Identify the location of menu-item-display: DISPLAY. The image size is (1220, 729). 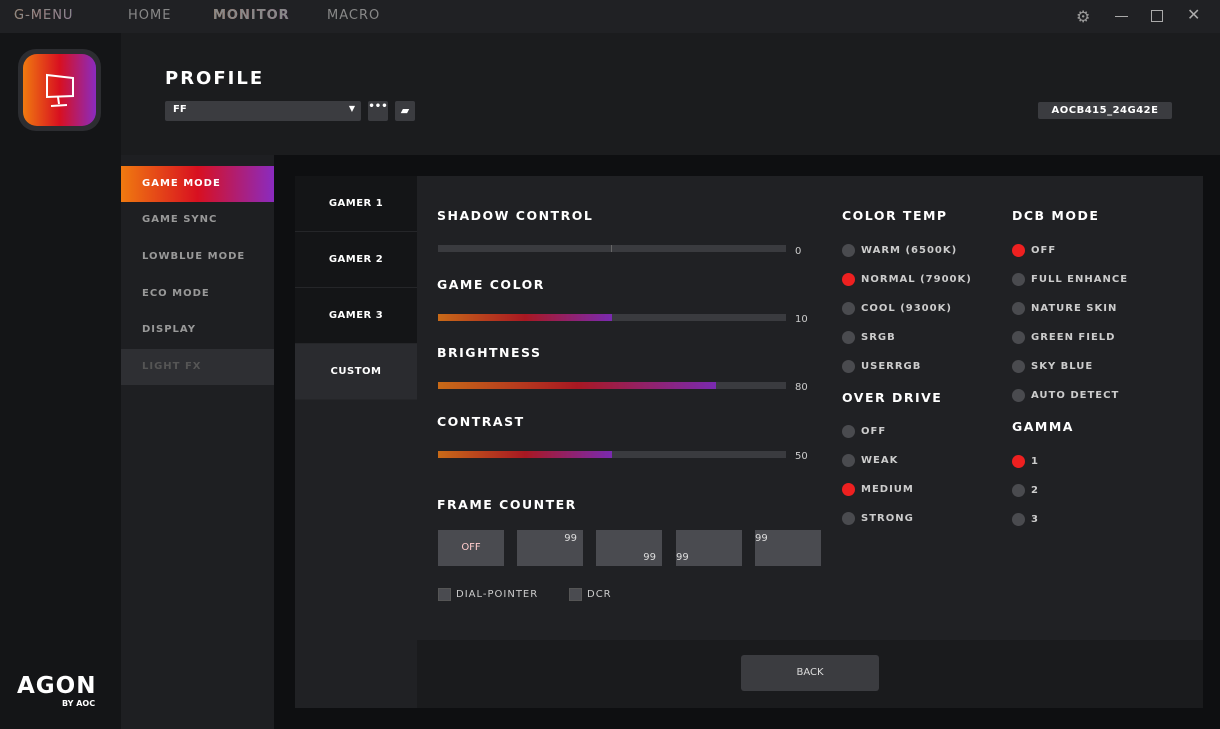
(197, 330).